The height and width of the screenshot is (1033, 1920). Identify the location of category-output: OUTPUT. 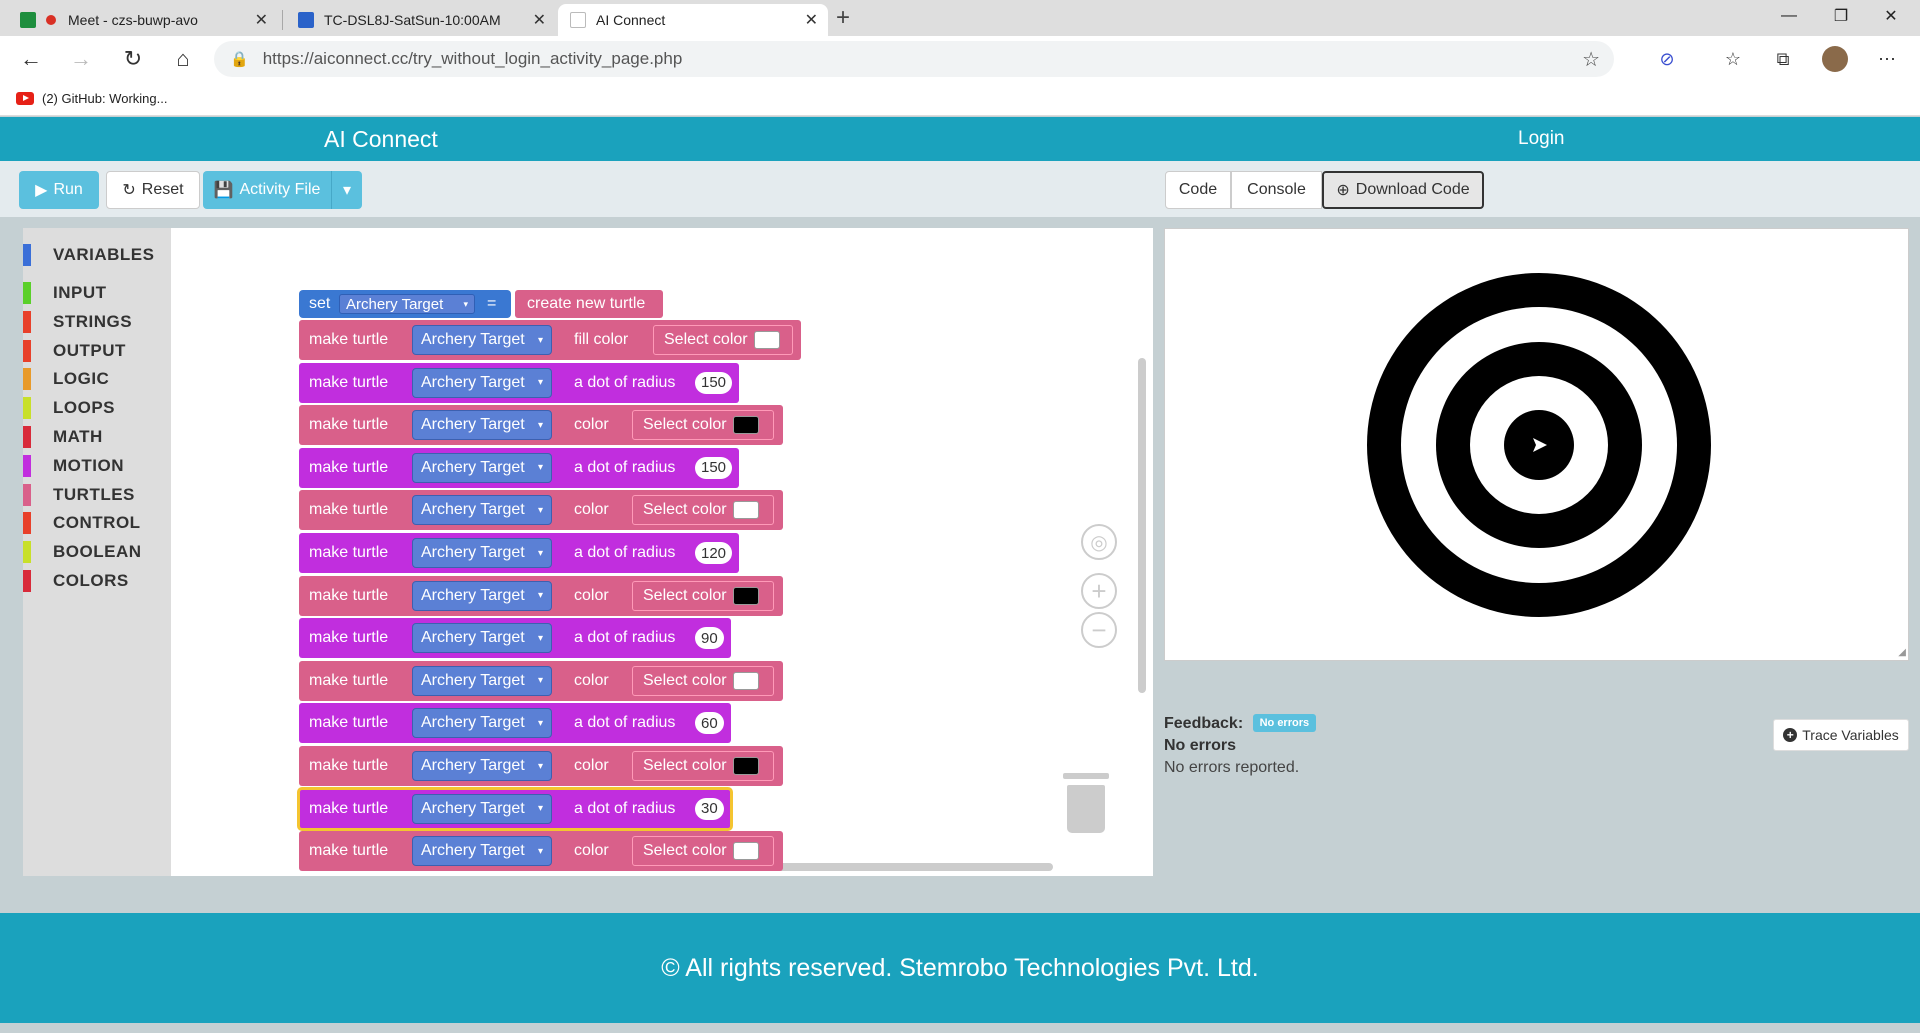
(97, 351).